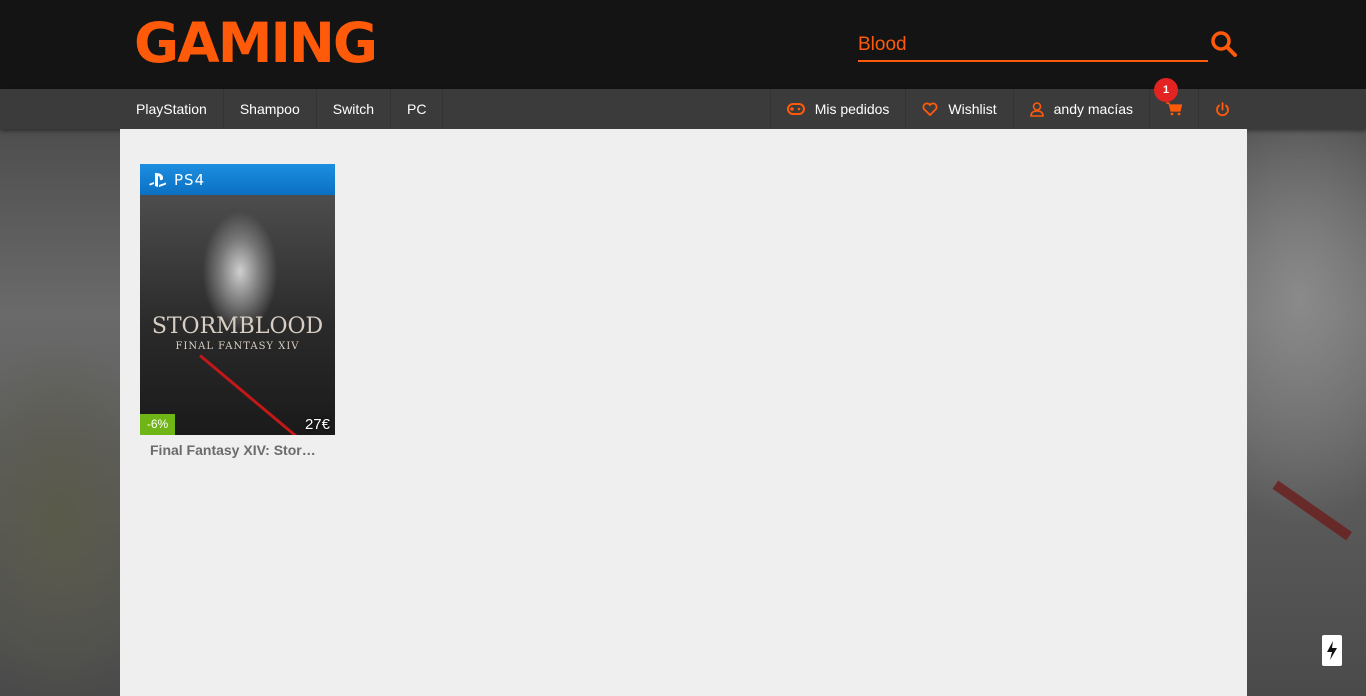  I want to click on orders-label: Mis pedidos, so click(852, 109).